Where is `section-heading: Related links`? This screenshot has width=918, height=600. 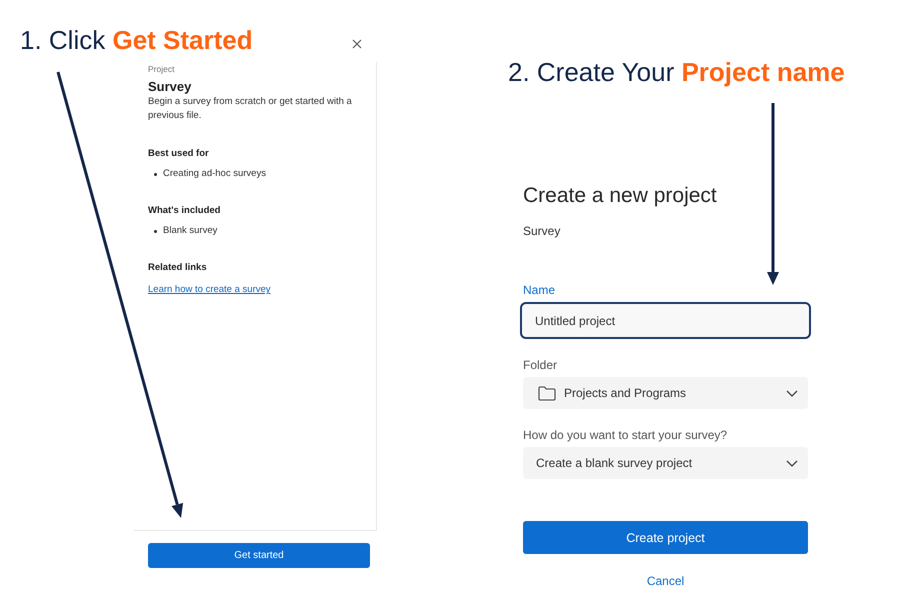
section-heading: Related links is located at coordinates (178, 268).